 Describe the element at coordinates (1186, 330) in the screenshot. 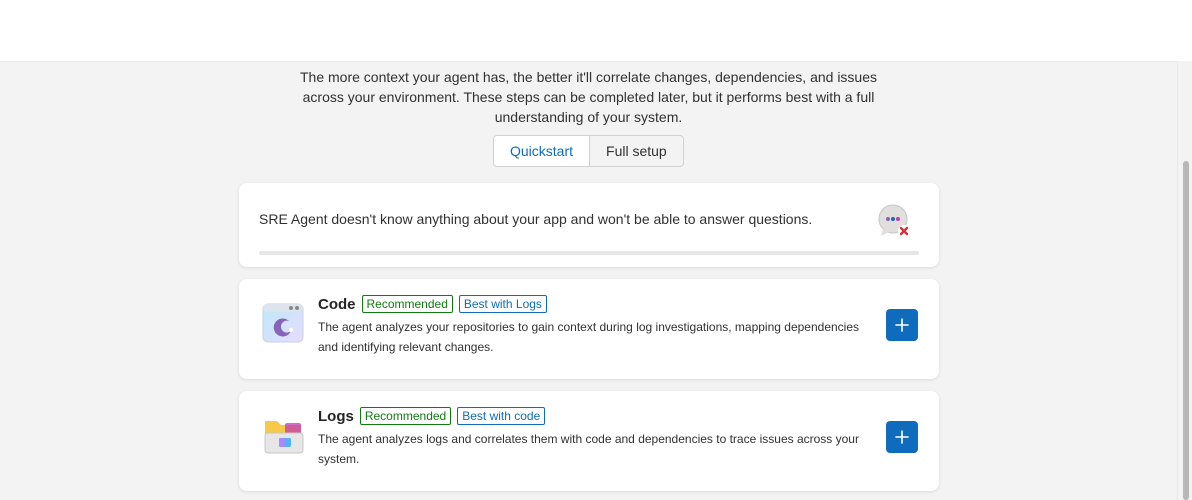

I see `scrollbar-thumb` at that location.